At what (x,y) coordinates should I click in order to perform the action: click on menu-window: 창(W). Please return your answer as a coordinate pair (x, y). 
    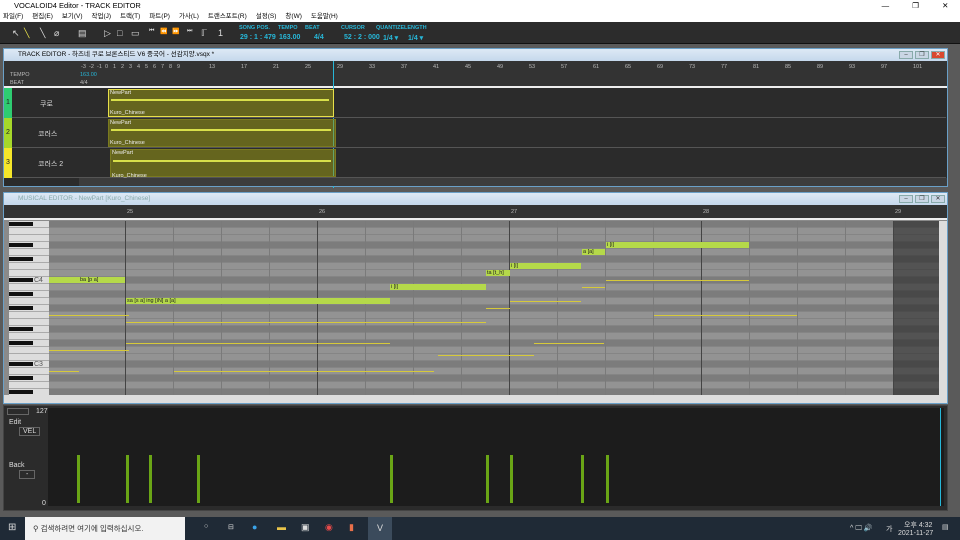
    Looking at the image, I should click on (293, 16).